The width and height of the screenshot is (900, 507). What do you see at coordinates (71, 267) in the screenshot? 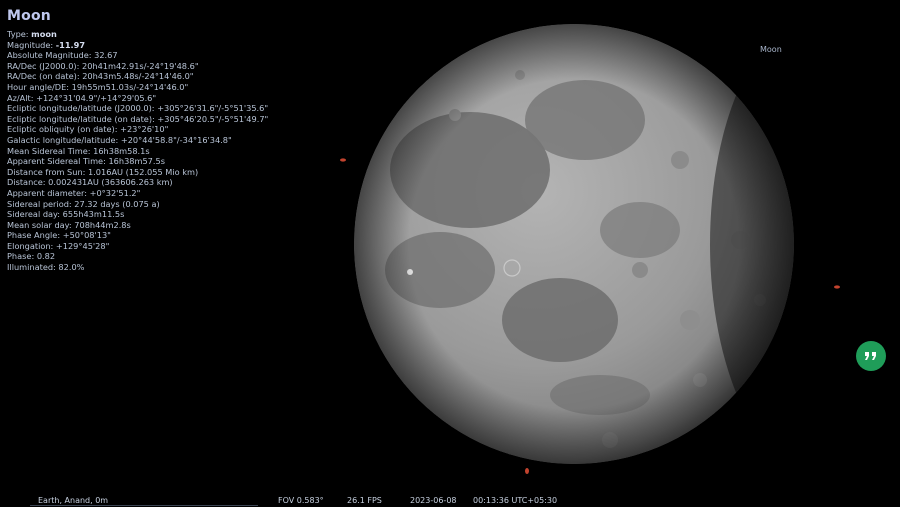
I see `info-line-value: 82.0%` at bounding box center [71, 267].